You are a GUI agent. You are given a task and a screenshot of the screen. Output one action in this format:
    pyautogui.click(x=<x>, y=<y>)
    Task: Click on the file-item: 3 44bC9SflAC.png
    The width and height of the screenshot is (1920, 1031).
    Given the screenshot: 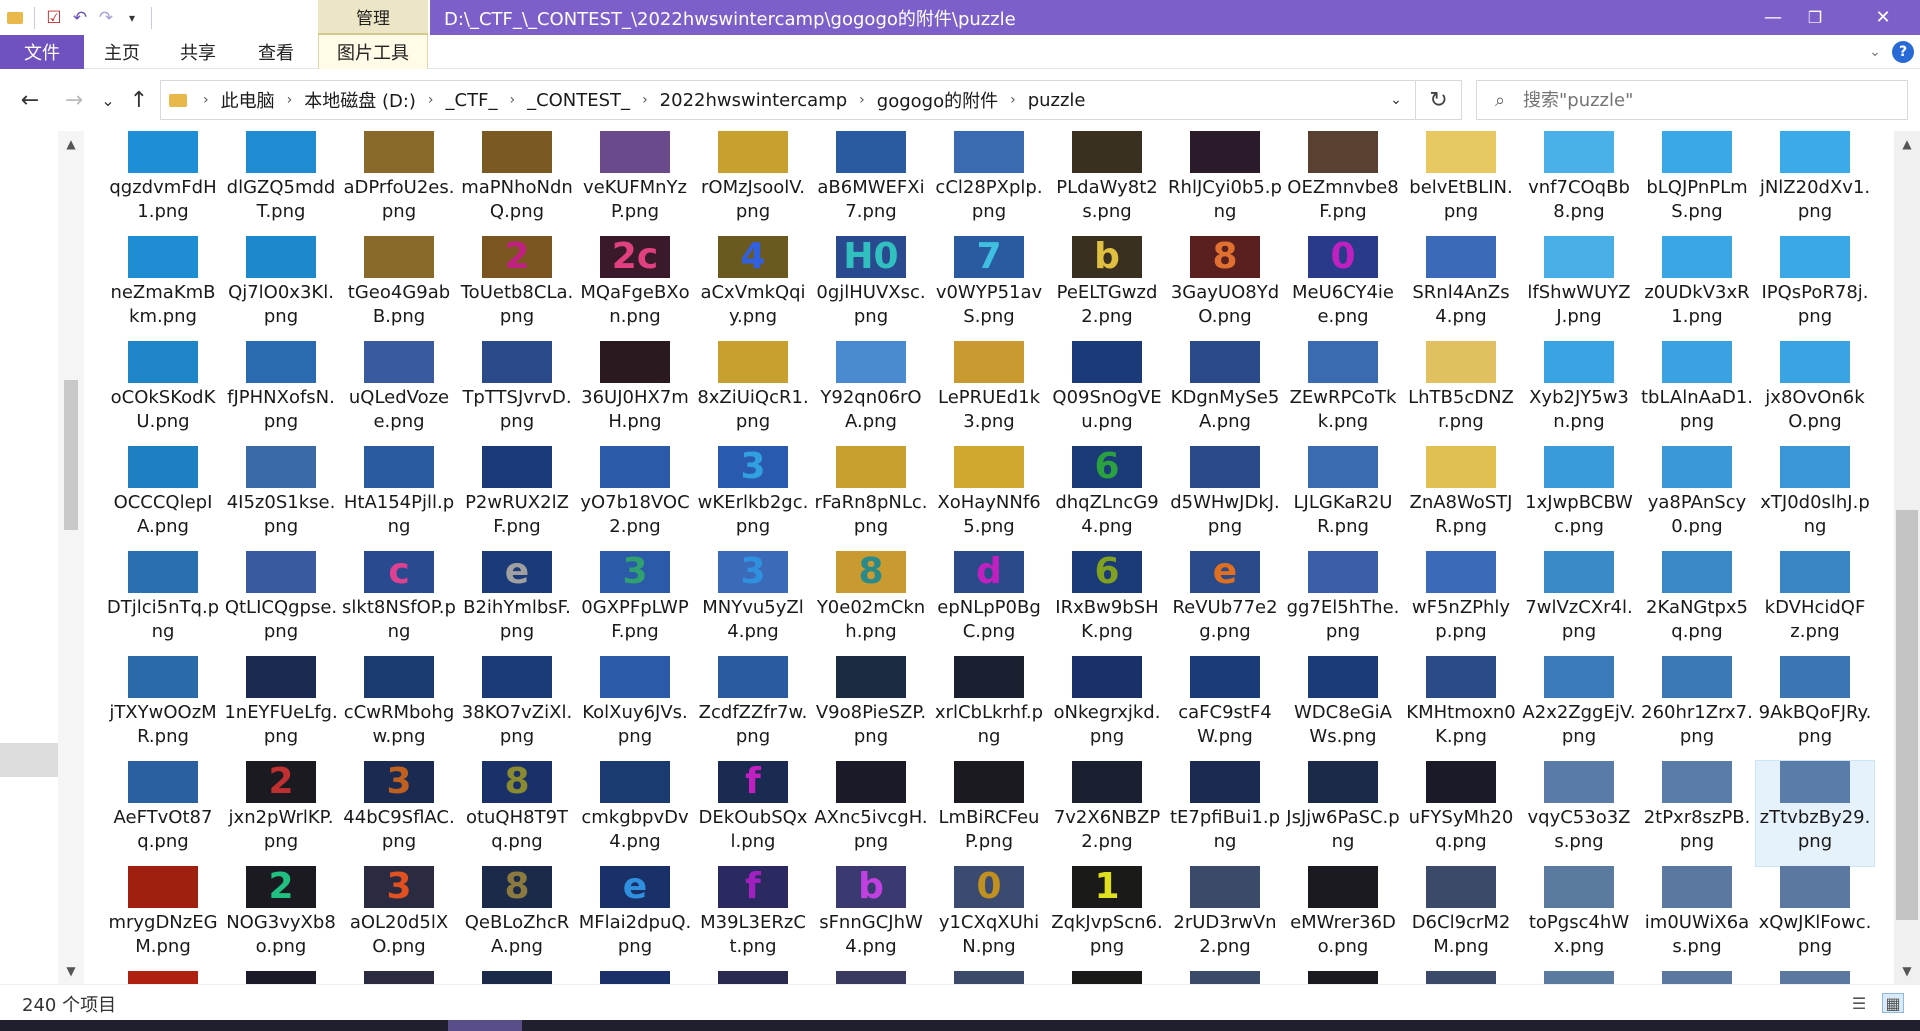 What is the action you would take?
    pyautogui.click(x=399, y=813)
    